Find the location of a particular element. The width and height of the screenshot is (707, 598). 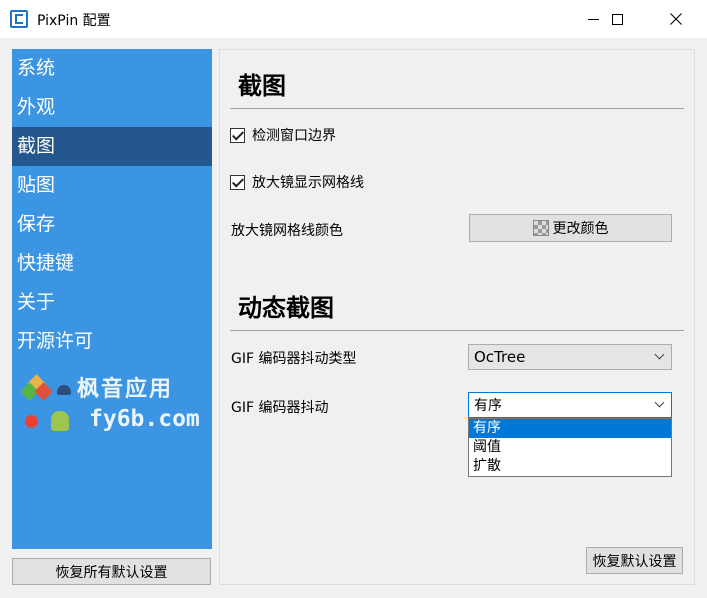

dither-dropdown-list: 有序 阈值 扩散 is located at coordinates (570, 447).